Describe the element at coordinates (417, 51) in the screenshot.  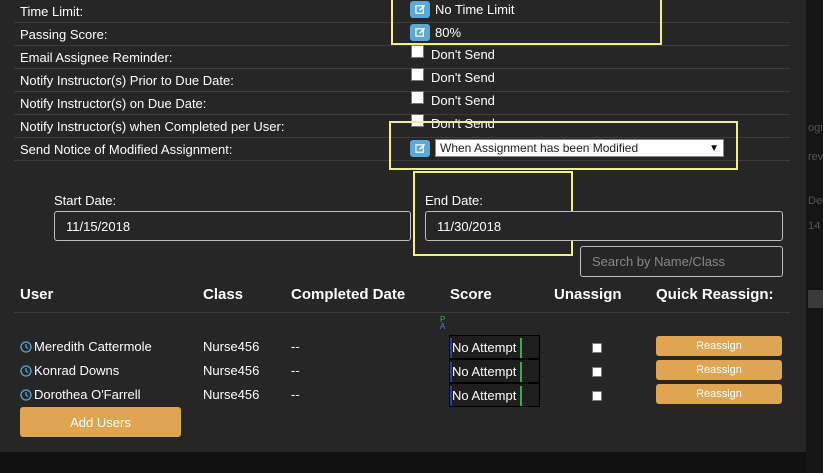
I see `email-reminder-checkbox` at that location.